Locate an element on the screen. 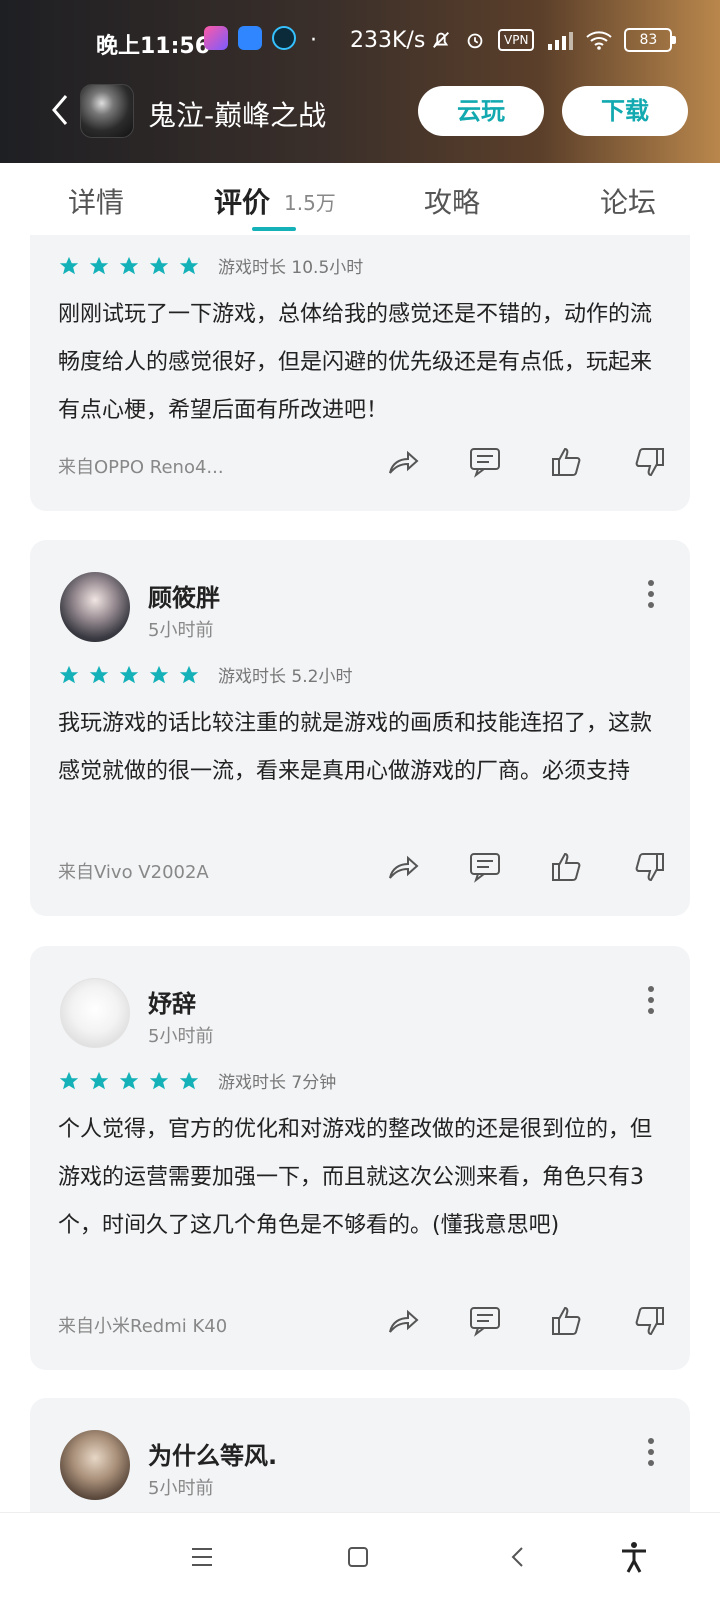 The height and width of the screenshot is (1601, 720). status-time: 晚上11:56 is located at coordinates (153, 46).